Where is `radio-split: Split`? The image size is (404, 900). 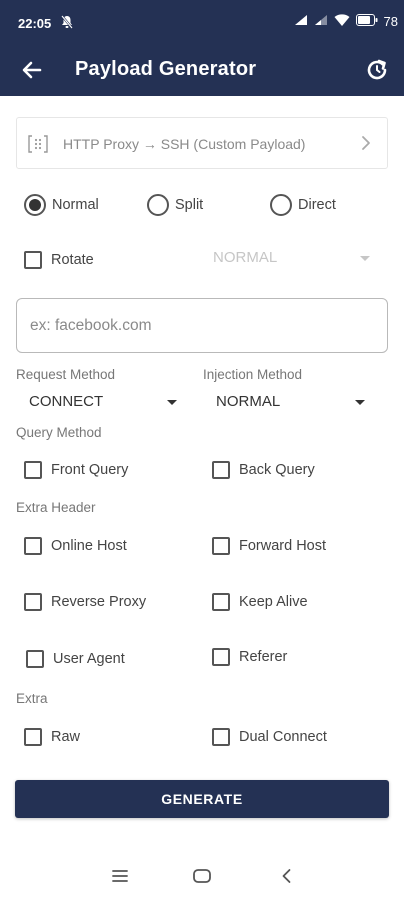
radio-split: Split is located at coordinates (175, 205).